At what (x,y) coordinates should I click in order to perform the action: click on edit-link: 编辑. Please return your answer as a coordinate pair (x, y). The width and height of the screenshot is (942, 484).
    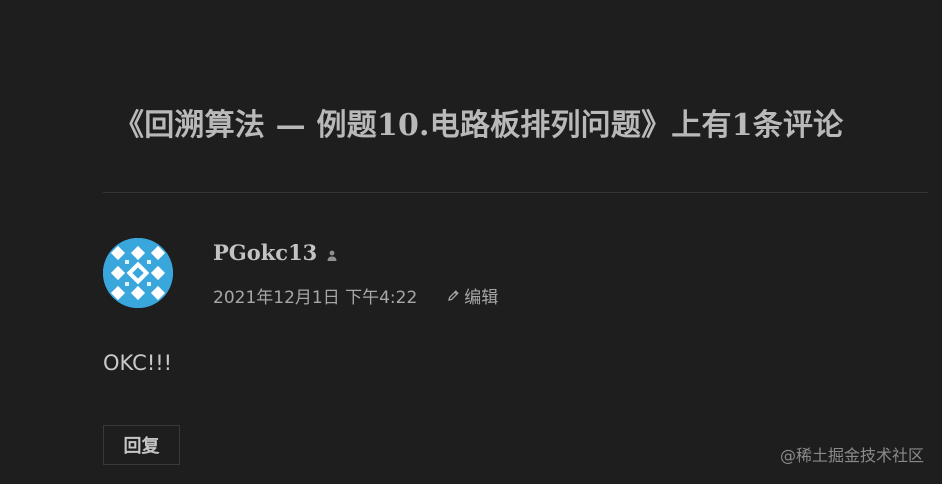
    Looking at the image, I should click on (472, 295).